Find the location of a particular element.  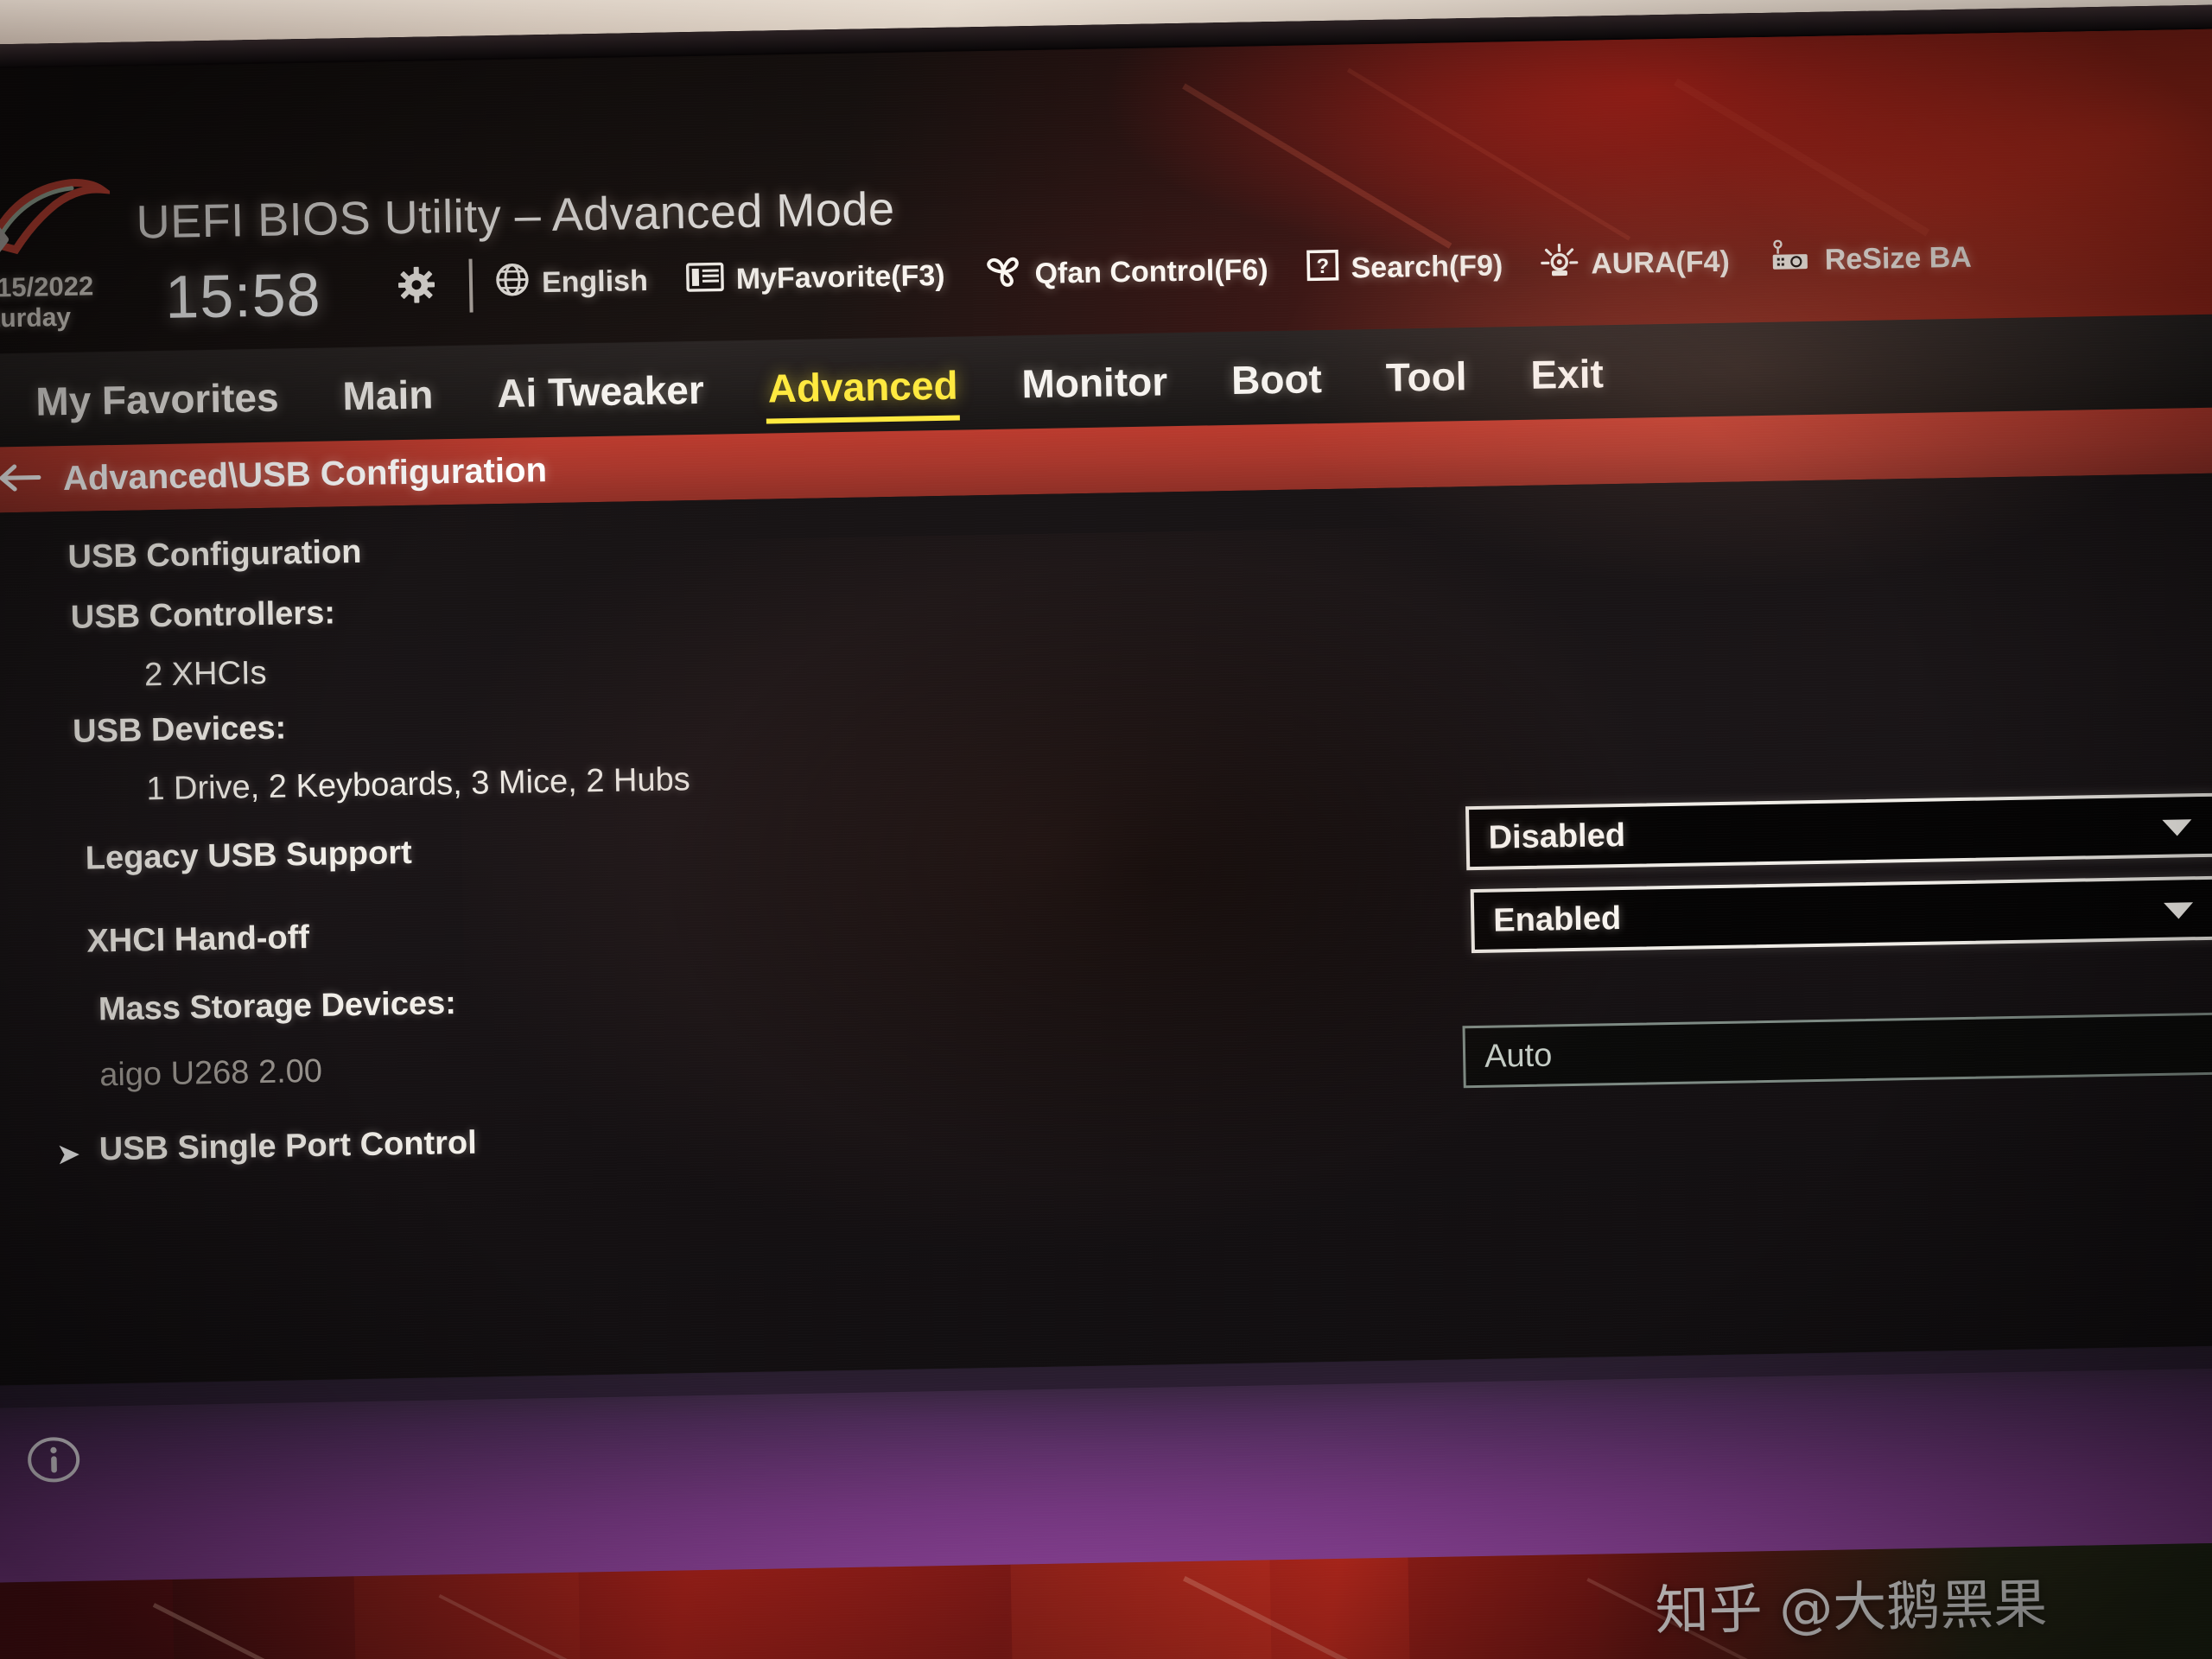

myfavorite-label: MyFavorite(F3) is located at coordinates (840, 277).